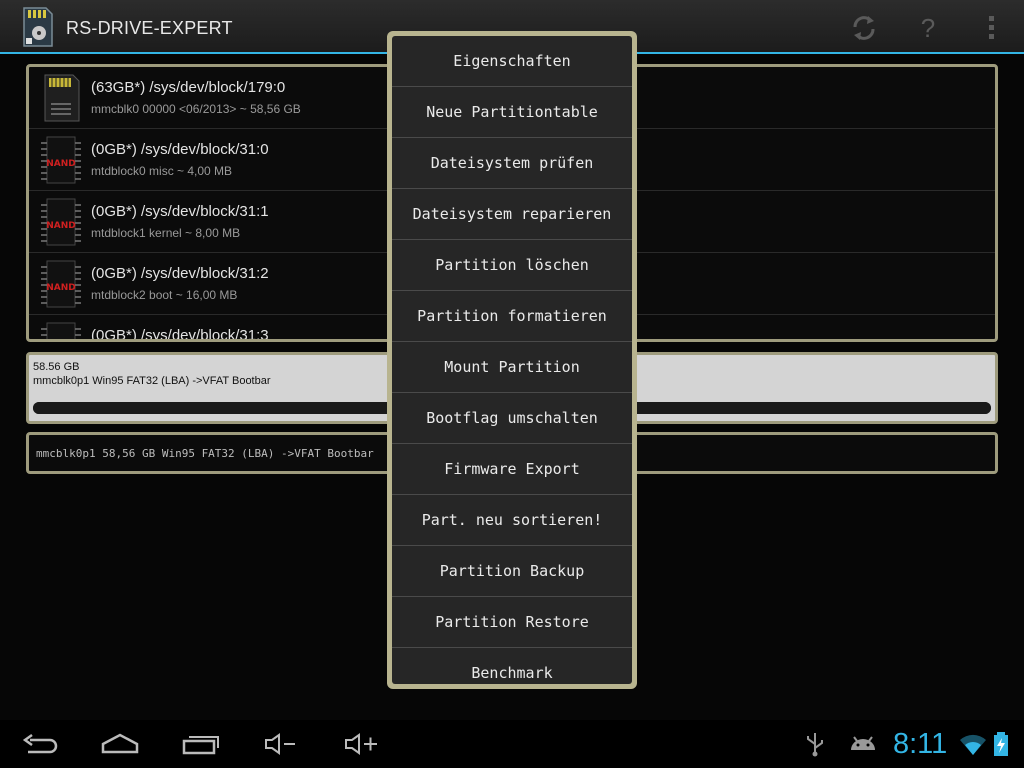 The width and height of the screenshot is (1024, 768). What do you see at coordinates (196, 109) in the screenshot?
I see `device-info: mmcblk0 00000 <06/2013> ~ 58,56 GB` at bounding box center [196, 109].